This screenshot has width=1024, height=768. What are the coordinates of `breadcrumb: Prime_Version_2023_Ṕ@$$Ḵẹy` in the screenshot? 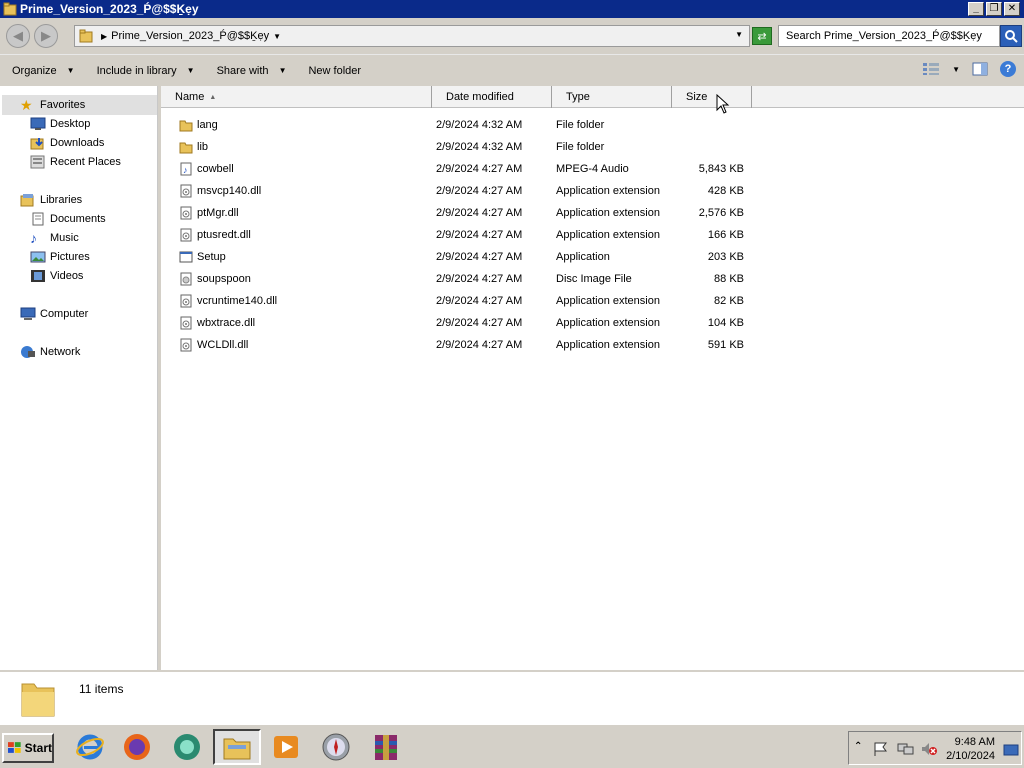 It's located at (190, 36).